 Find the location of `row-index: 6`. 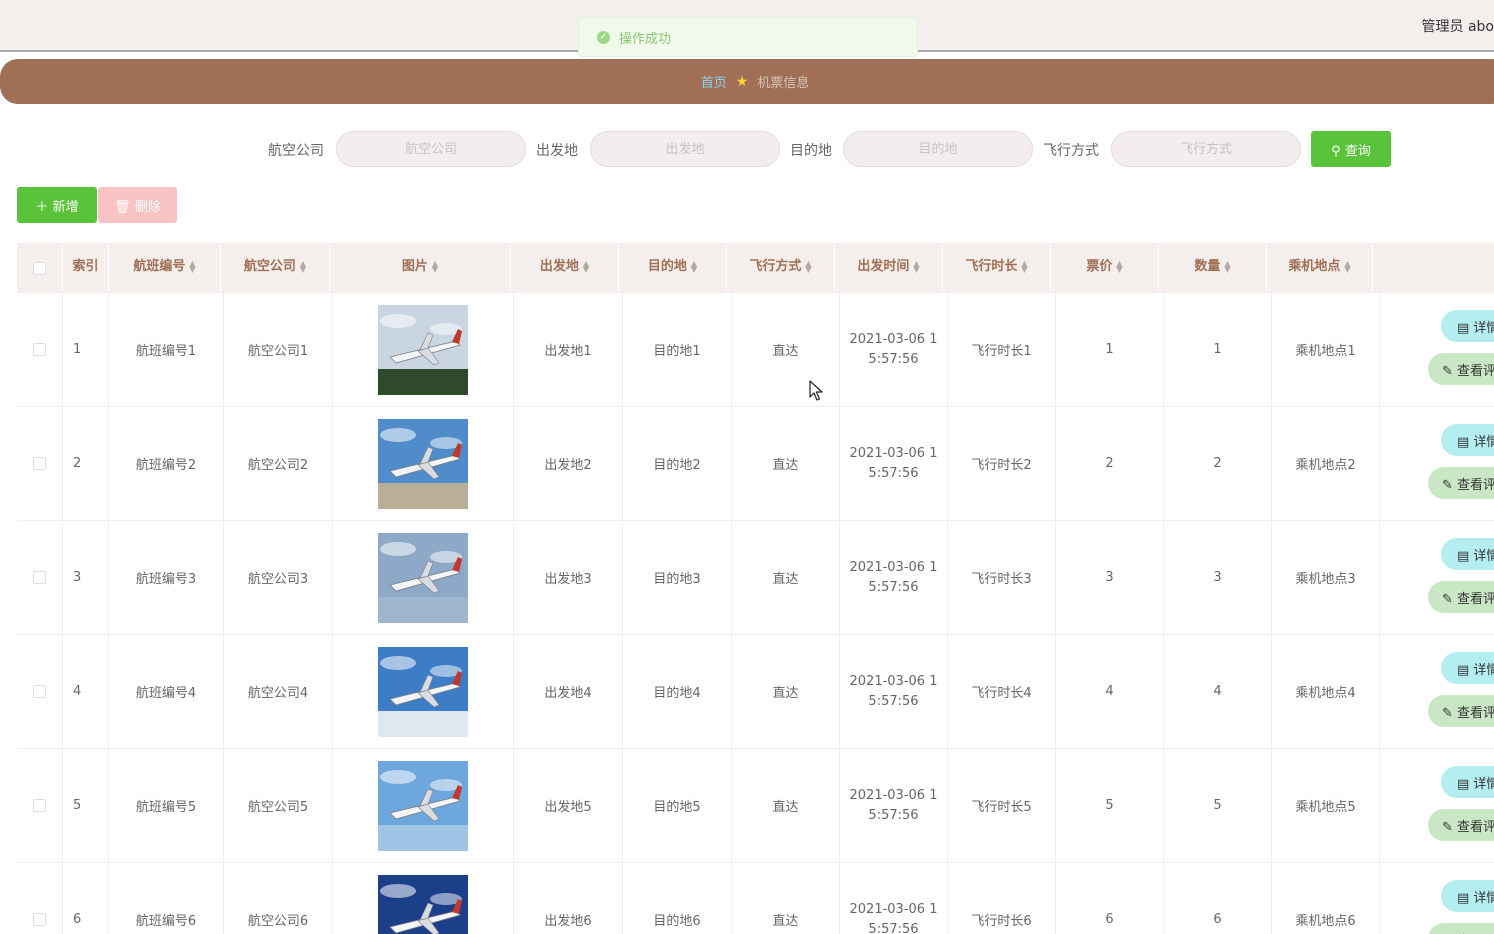

row-index: 6 is located at coordinates (77, 919).